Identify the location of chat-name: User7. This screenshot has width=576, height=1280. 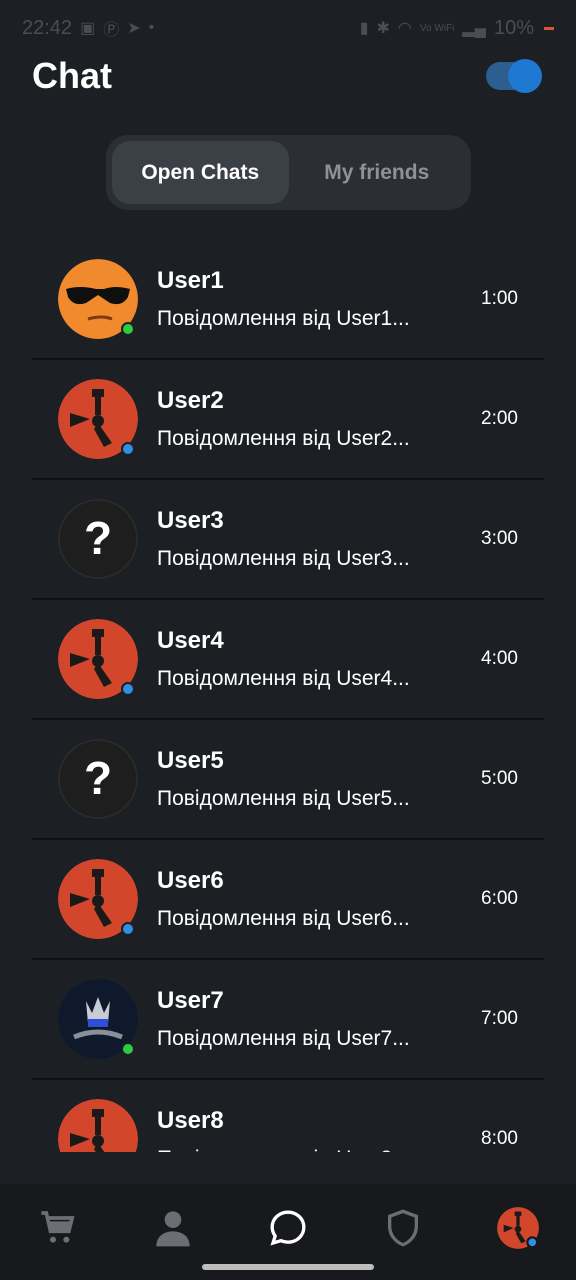
(190, 1000).